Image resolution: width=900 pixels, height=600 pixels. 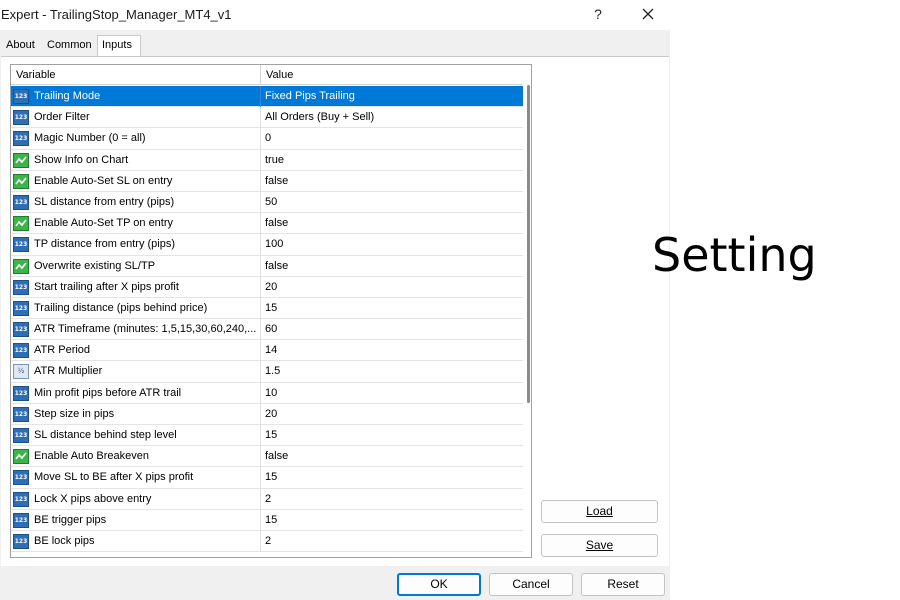 I want to click on table-row: Show Info on Chart true, so click(x=267, y=160).